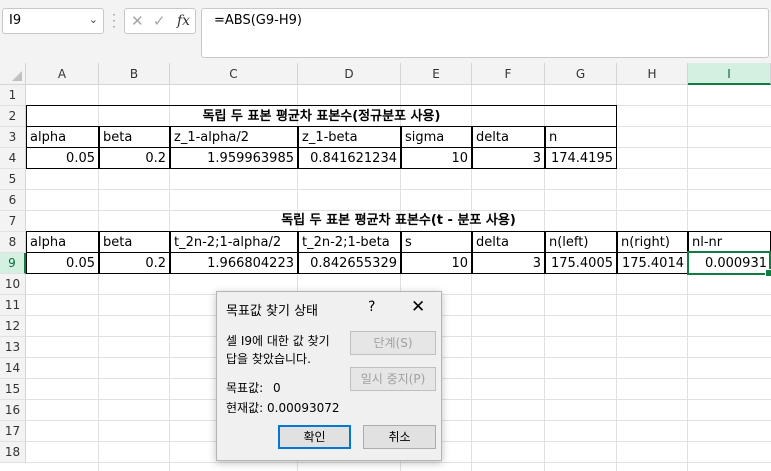 This screenshot has height=471, width=771. What do you see at coordinates (13, 410) in the screenshot?
I see `row-header-16: 16` at bounding box center [13, 410].